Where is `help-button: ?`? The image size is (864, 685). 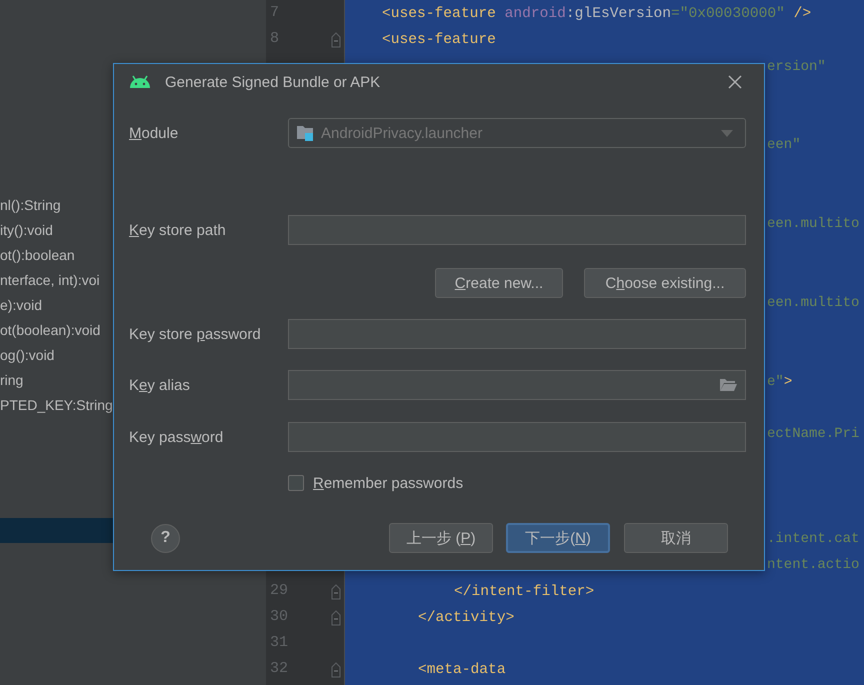 help-button: ? is located at coordinates (165, 538).